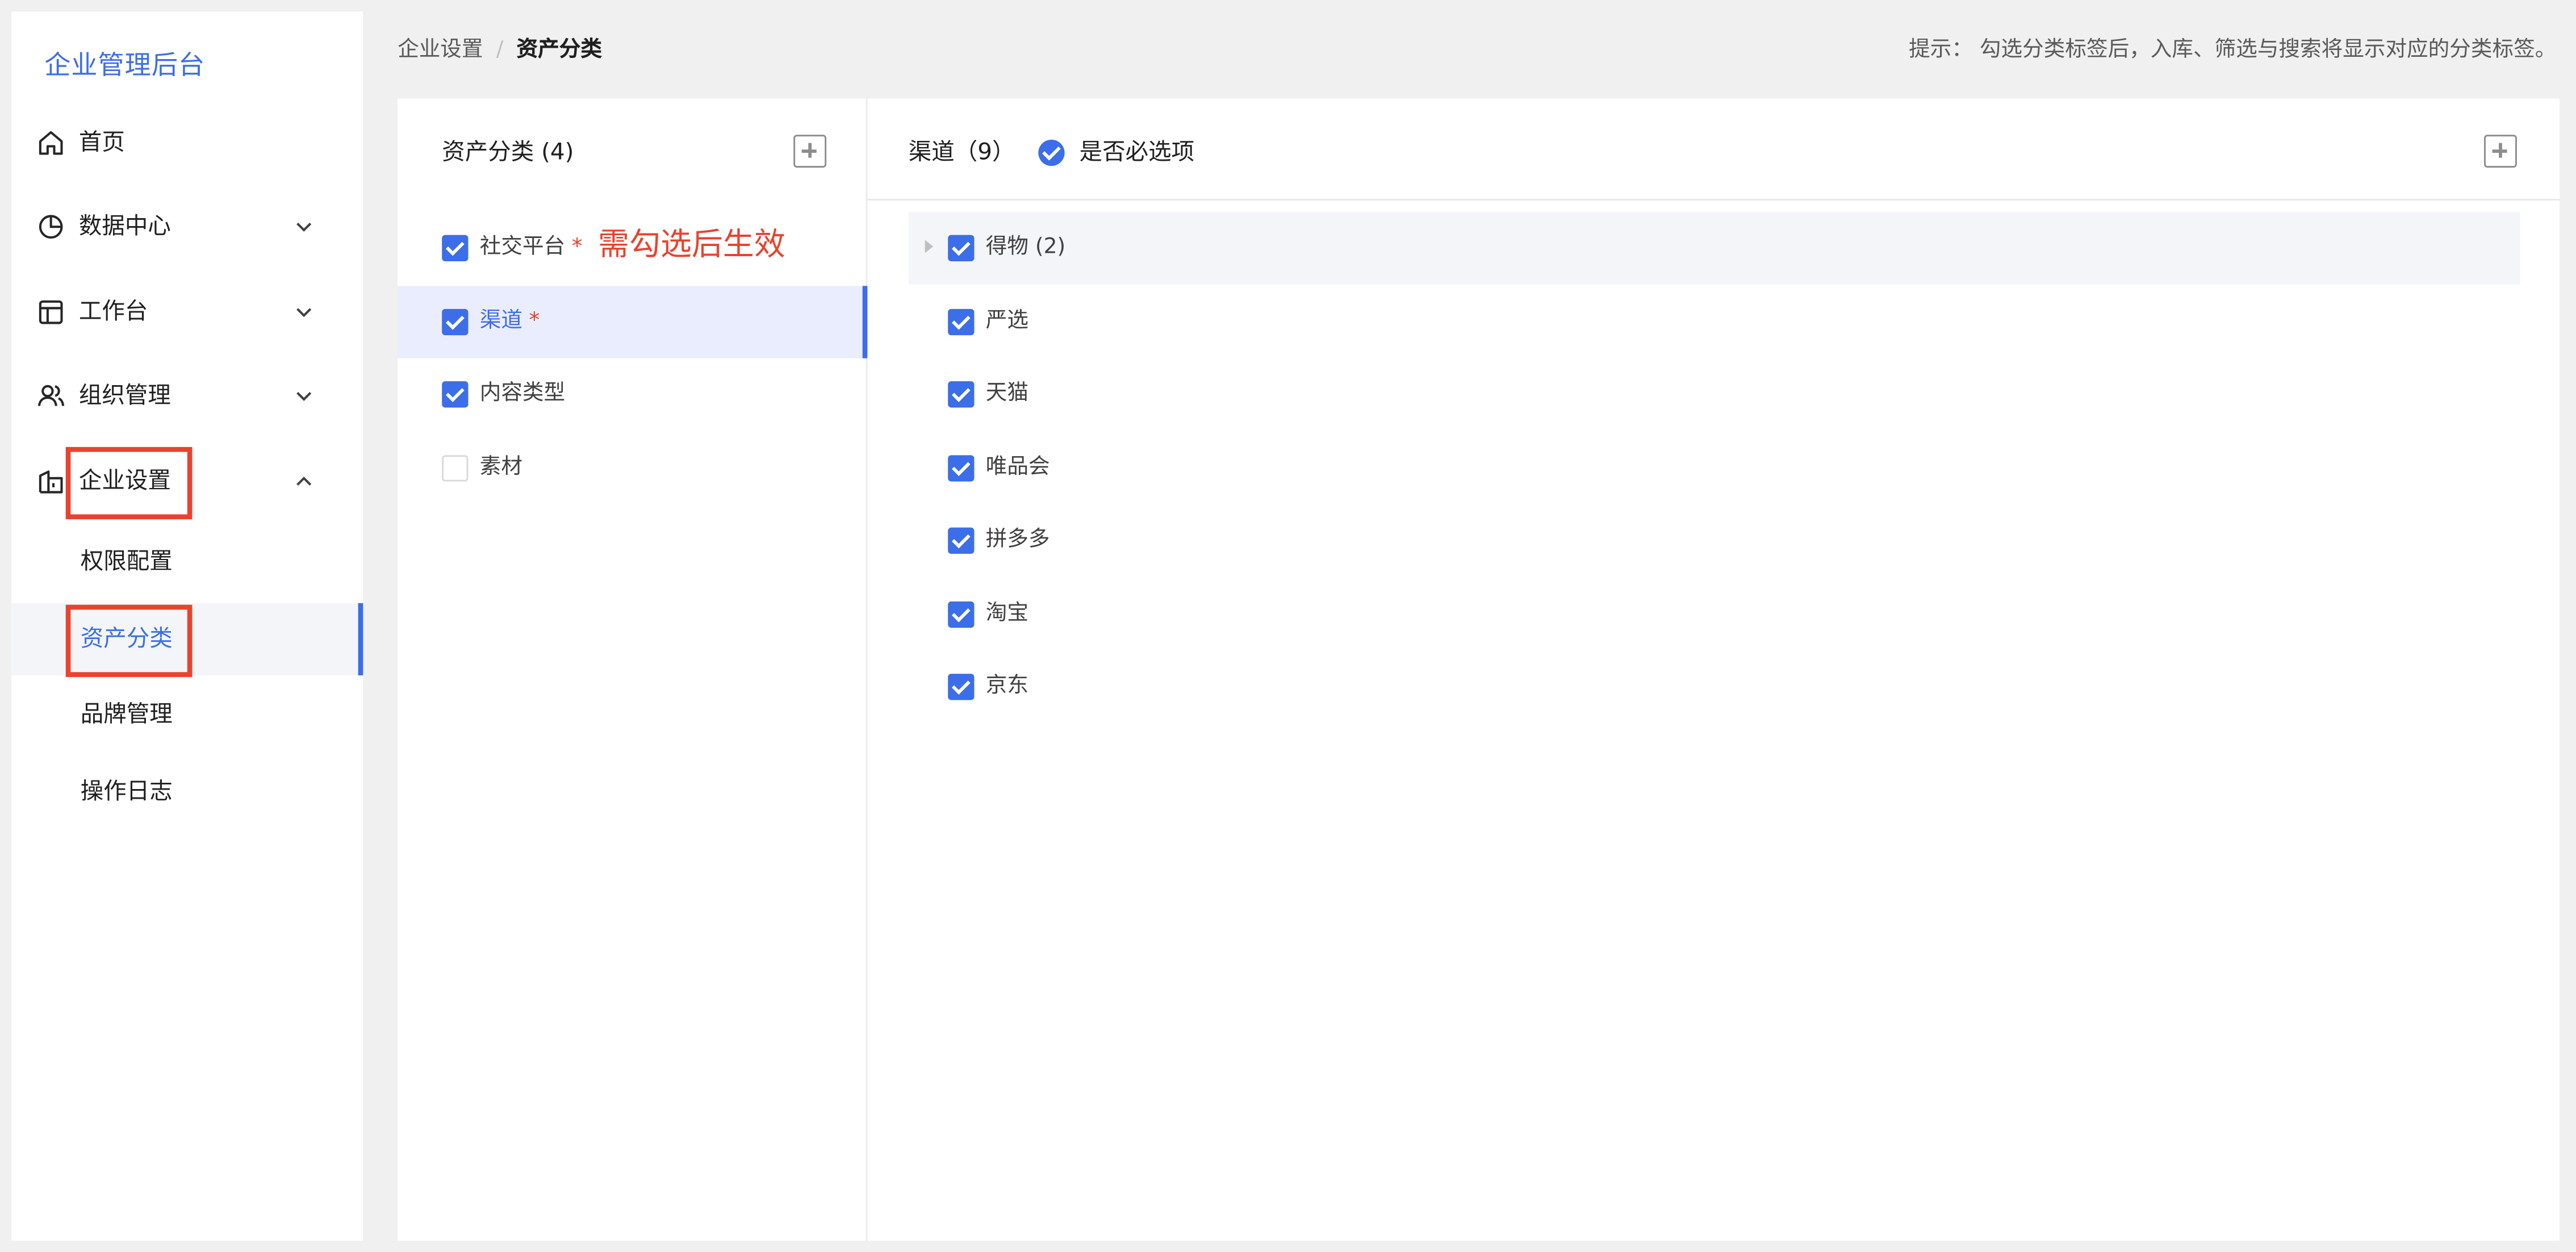  What do you see at coordinates (126, 639) in the screenshot?
I see `sub-label-asset-category: 资产分类` at bounding box center [126, 639].